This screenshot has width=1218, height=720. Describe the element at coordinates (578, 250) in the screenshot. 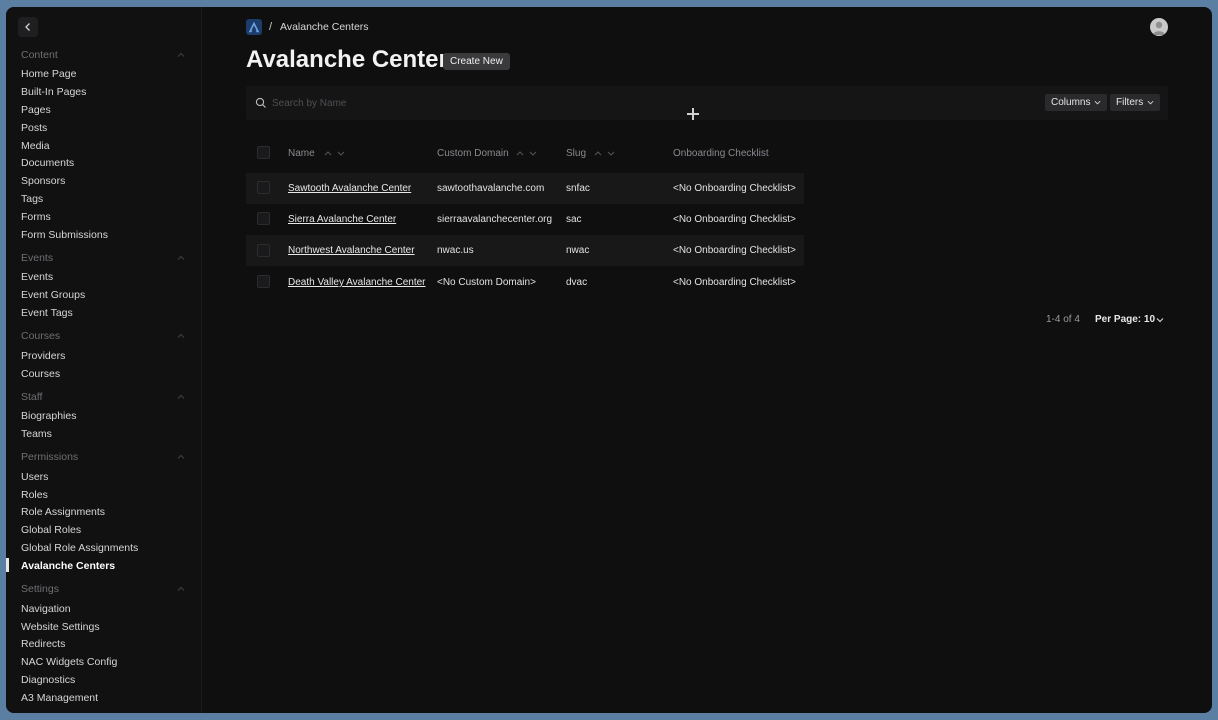

I see `slug-cell: nwac` at that location.